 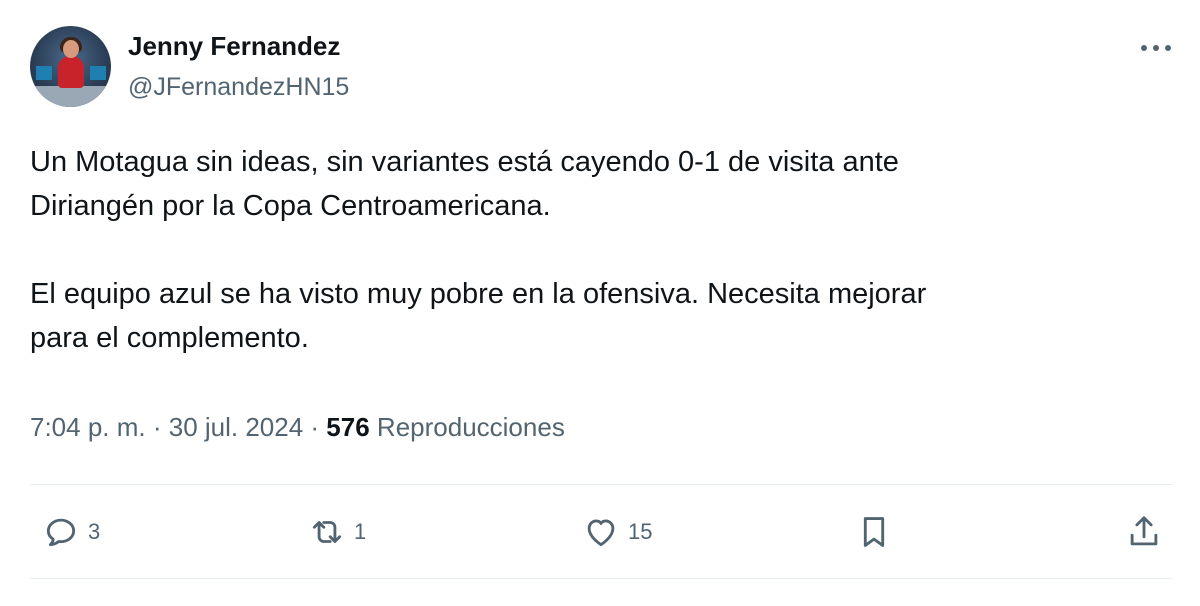 What do you see at coordinates (236, 427) in the screenshot?
I see `tweet-date: 30 jul. 2024` at bounding box center [236, 427].